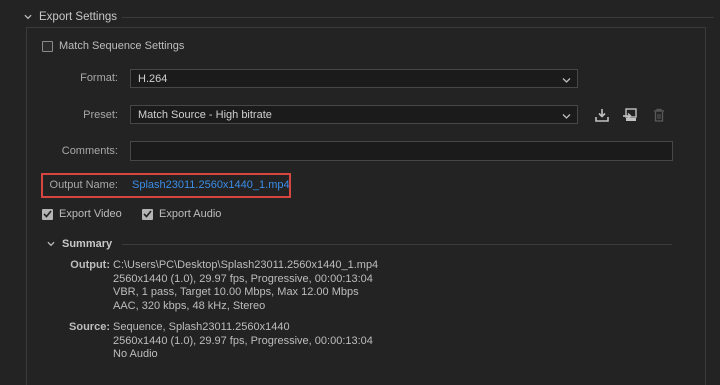 This screenshot has height=385, width=720. I want to click on format-value: H.264, so click(153, 78).